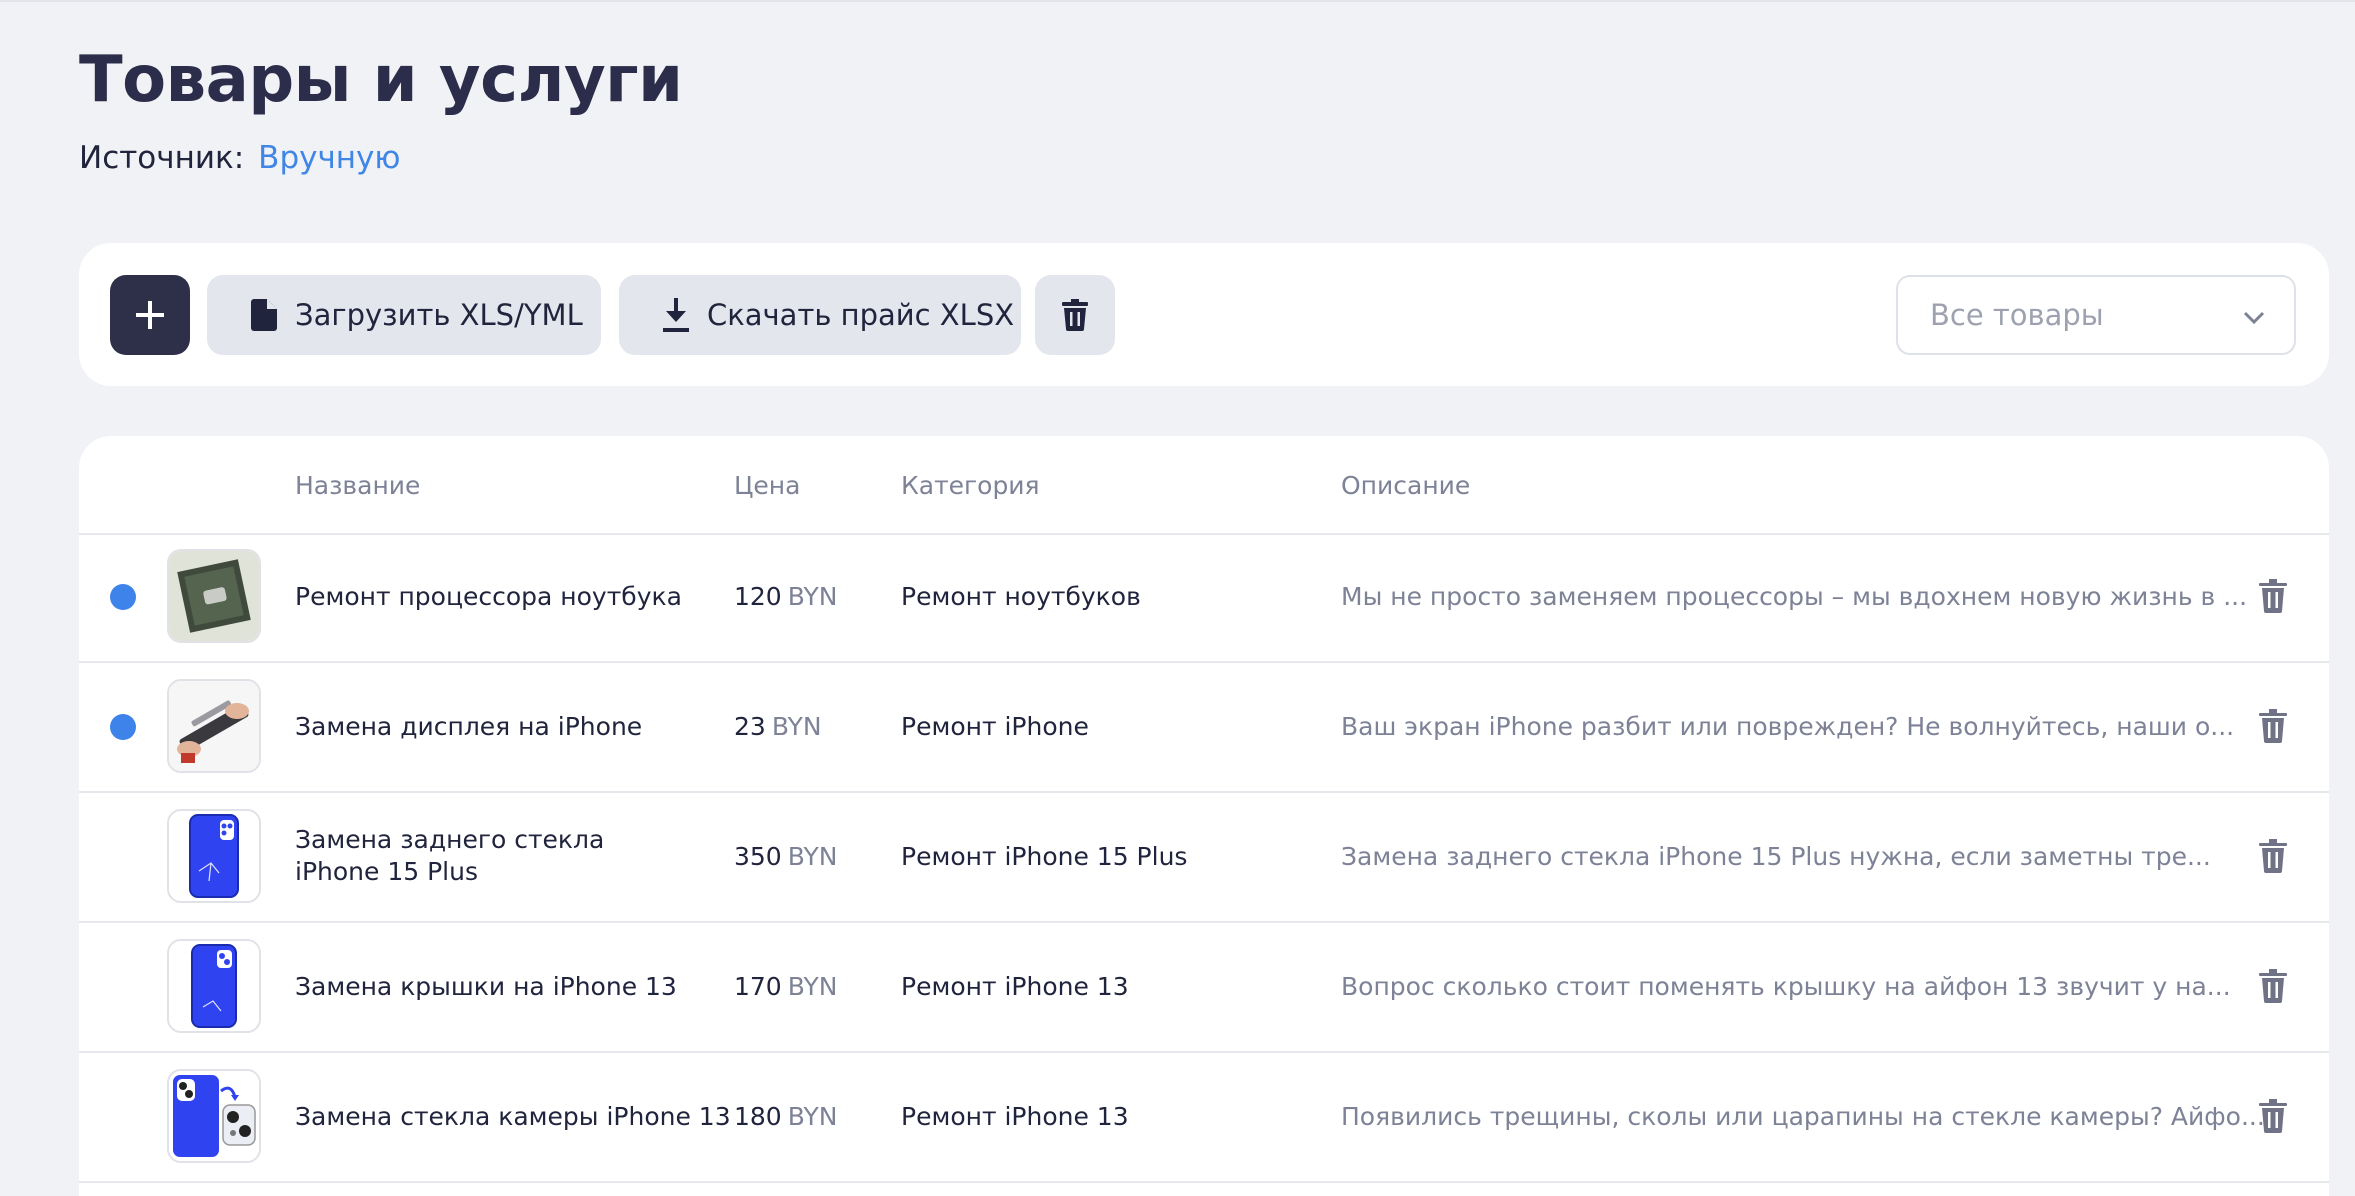  Describe the element at coordinates (439, 315) in the screenshot. I see `upload-label: Загрузить XLS/YML` at that location.